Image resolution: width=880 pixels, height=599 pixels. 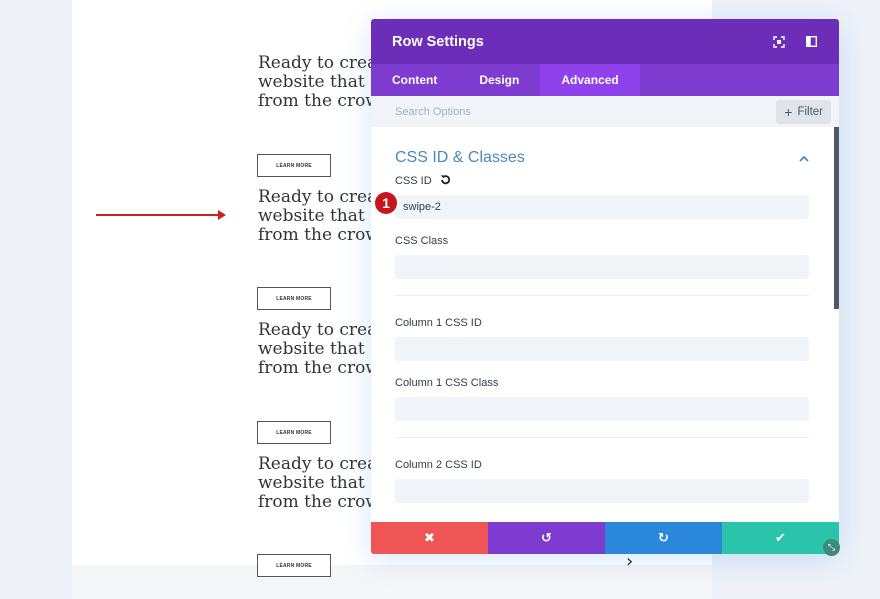 I want to click on tab-advanced: Advanced, so click(x=590, y=80).